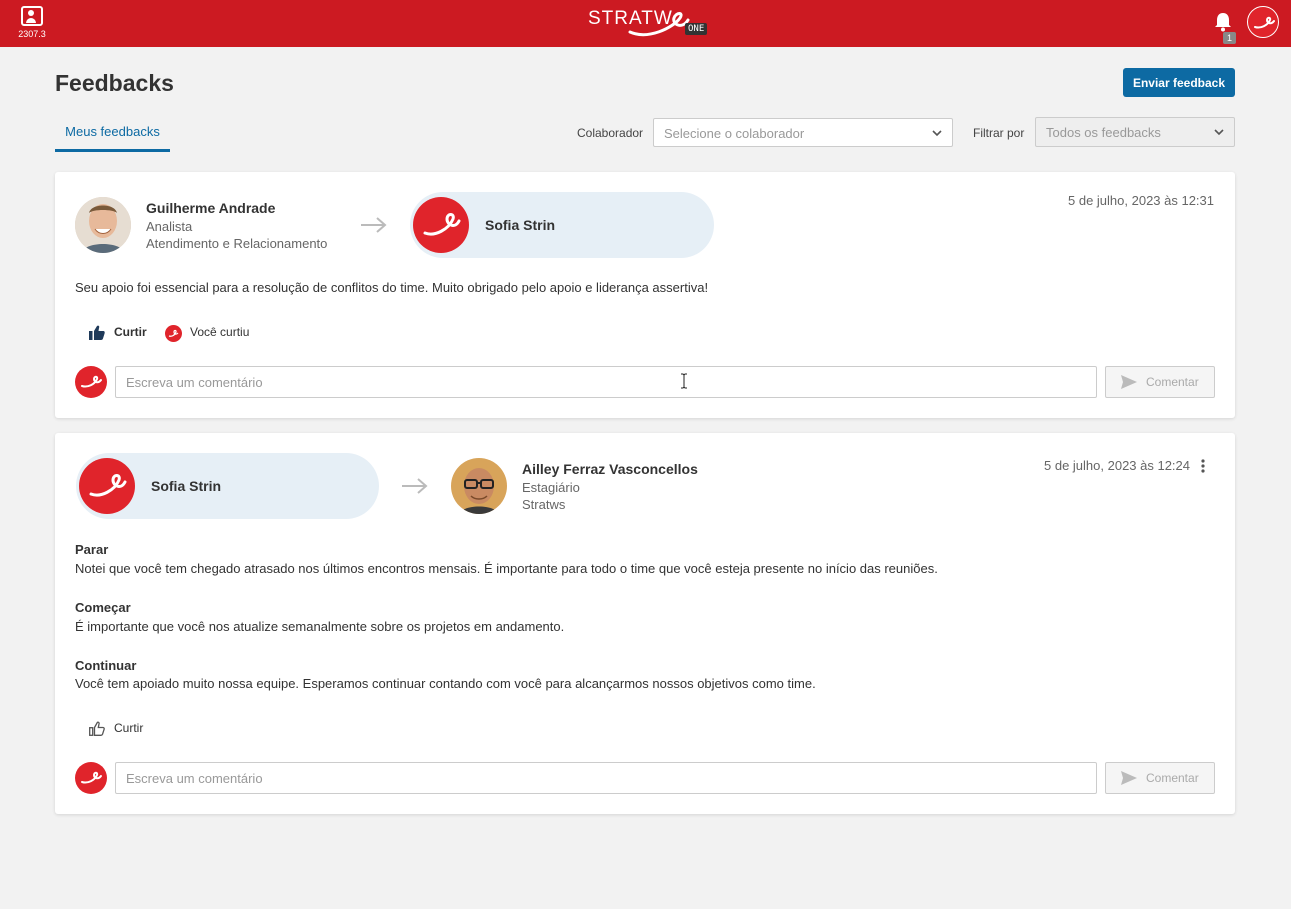  I want to click on filter-select: Todos os feedbacks, so click(1135, 132).